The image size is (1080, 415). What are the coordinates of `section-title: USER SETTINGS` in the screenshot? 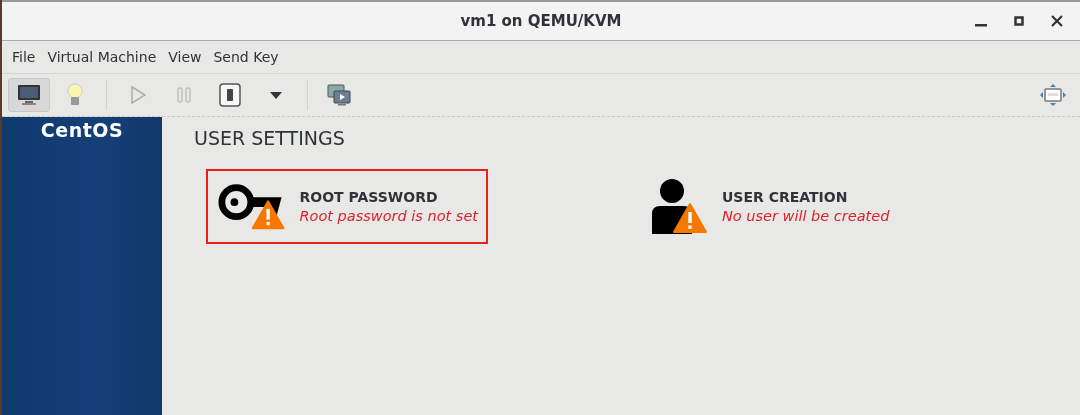 It's located at (270, 138).